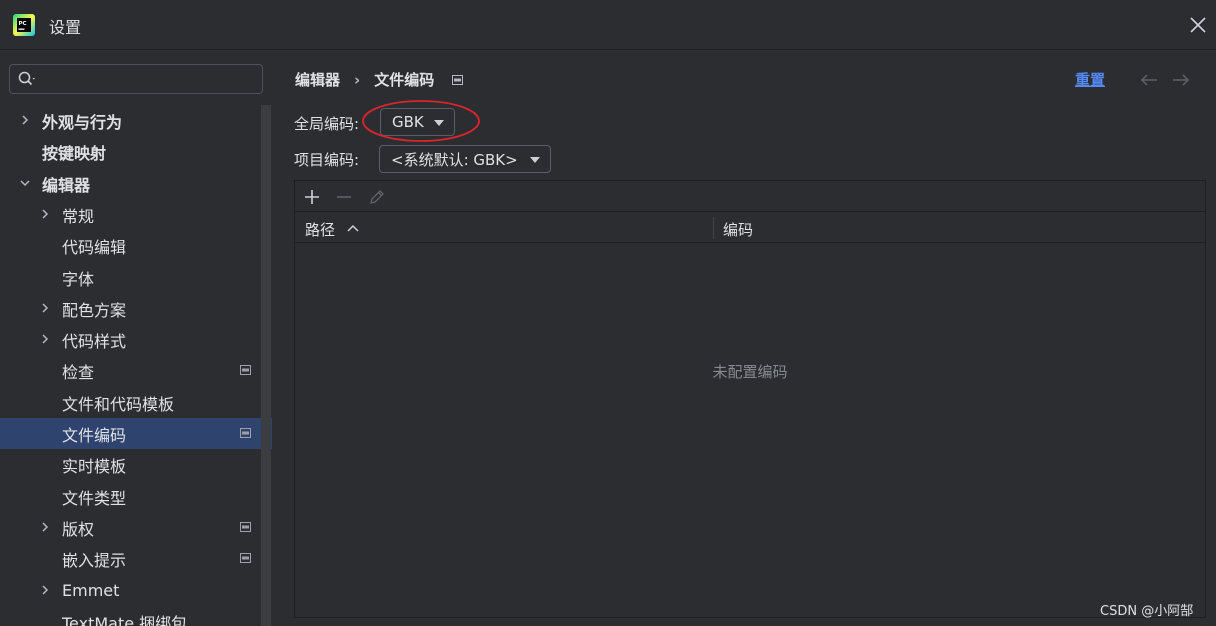 This screenshot has height=626, width=1216. I want to click on global-encoding-value: GBK, so click(408, 122).